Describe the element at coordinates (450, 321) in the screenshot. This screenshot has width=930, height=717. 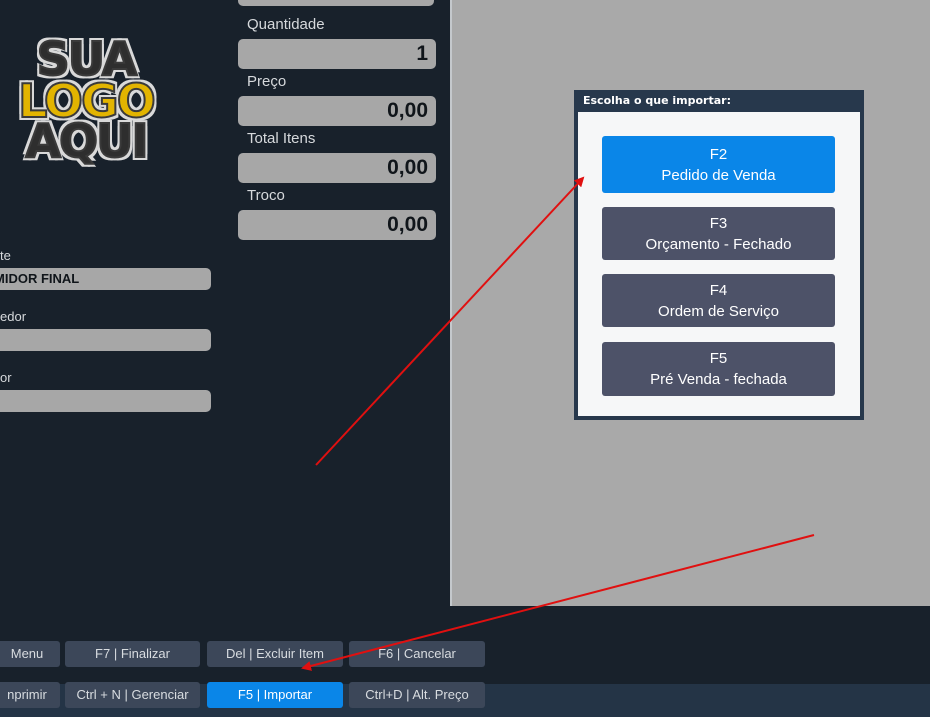
I see `annotation-arrow-to-dialog` at that location.